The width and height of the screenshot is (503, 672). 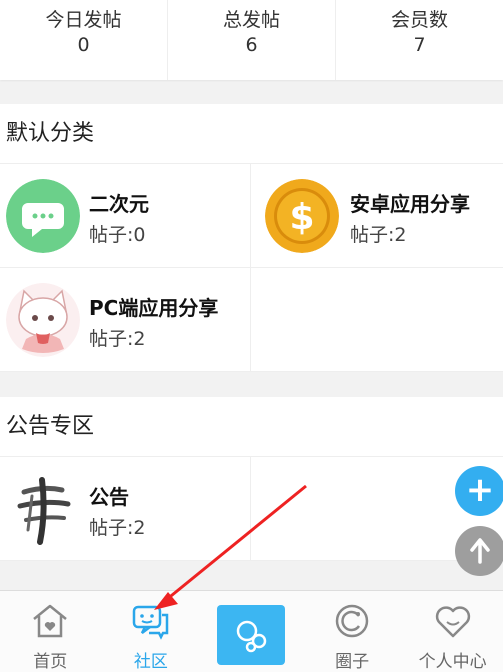 I want to click on nav-profile: 个人中心, so click(x=452, y=631).